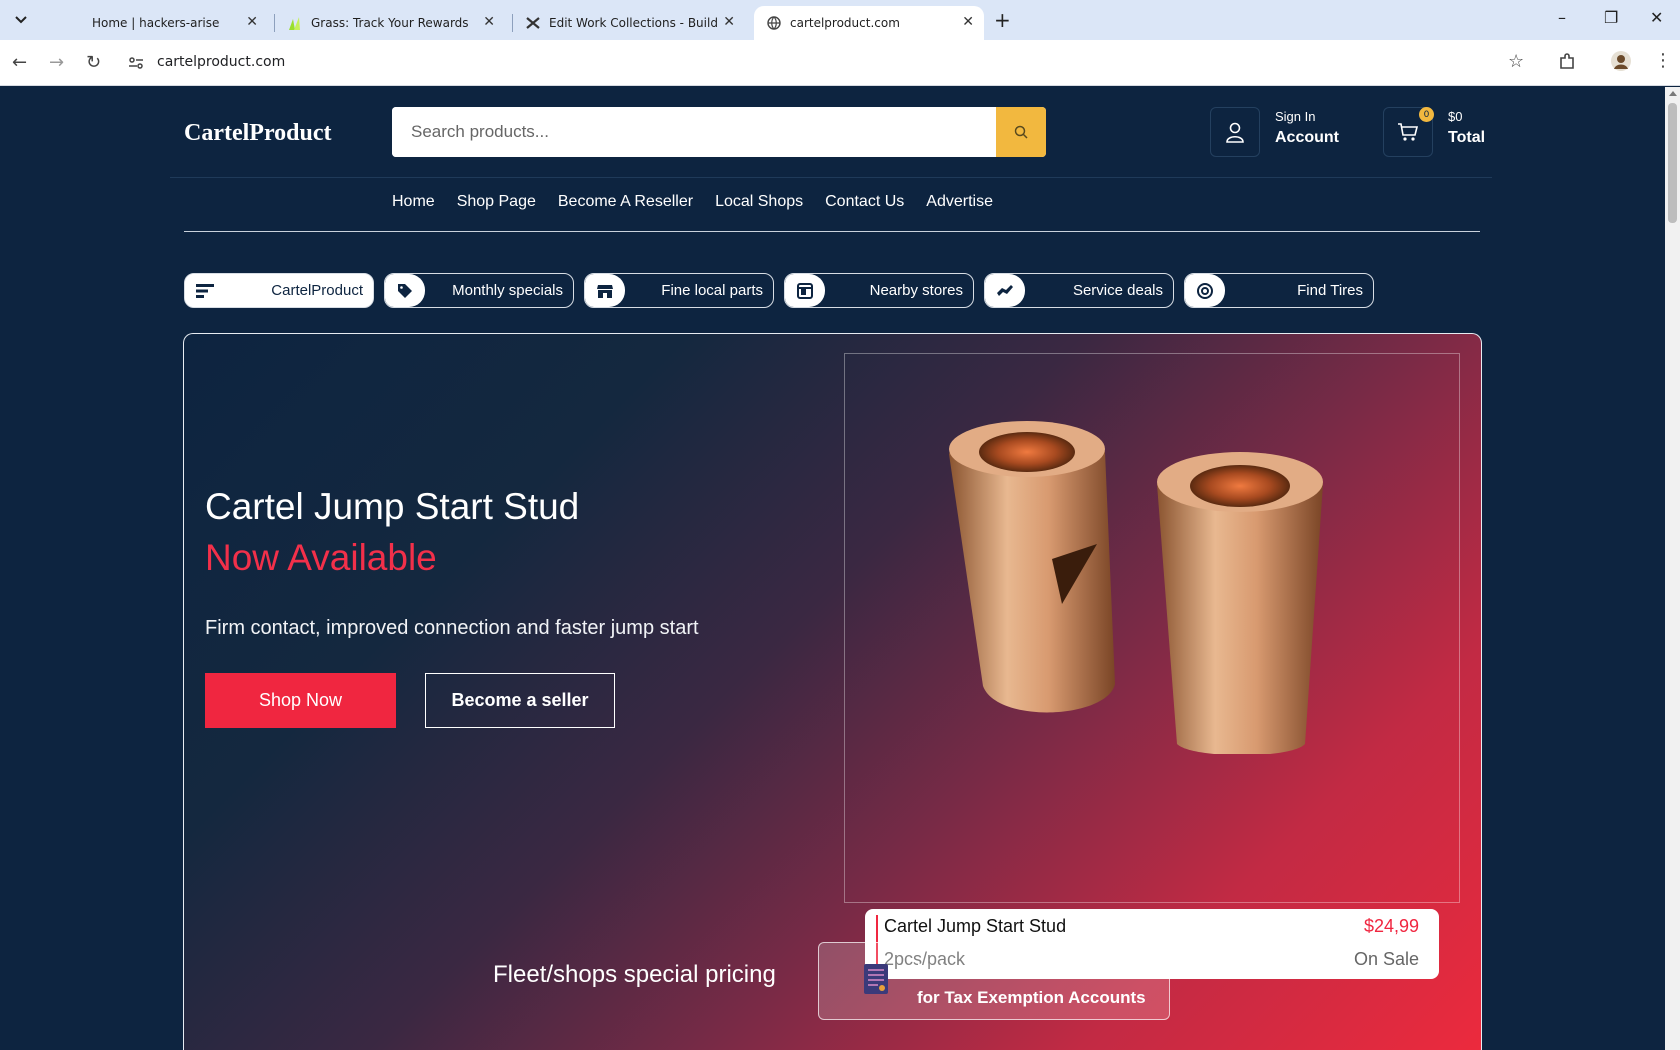  Describe the element at coordinates (520, 700) in the screenshot. I see `become-seller-button: Become a seller` at that location.